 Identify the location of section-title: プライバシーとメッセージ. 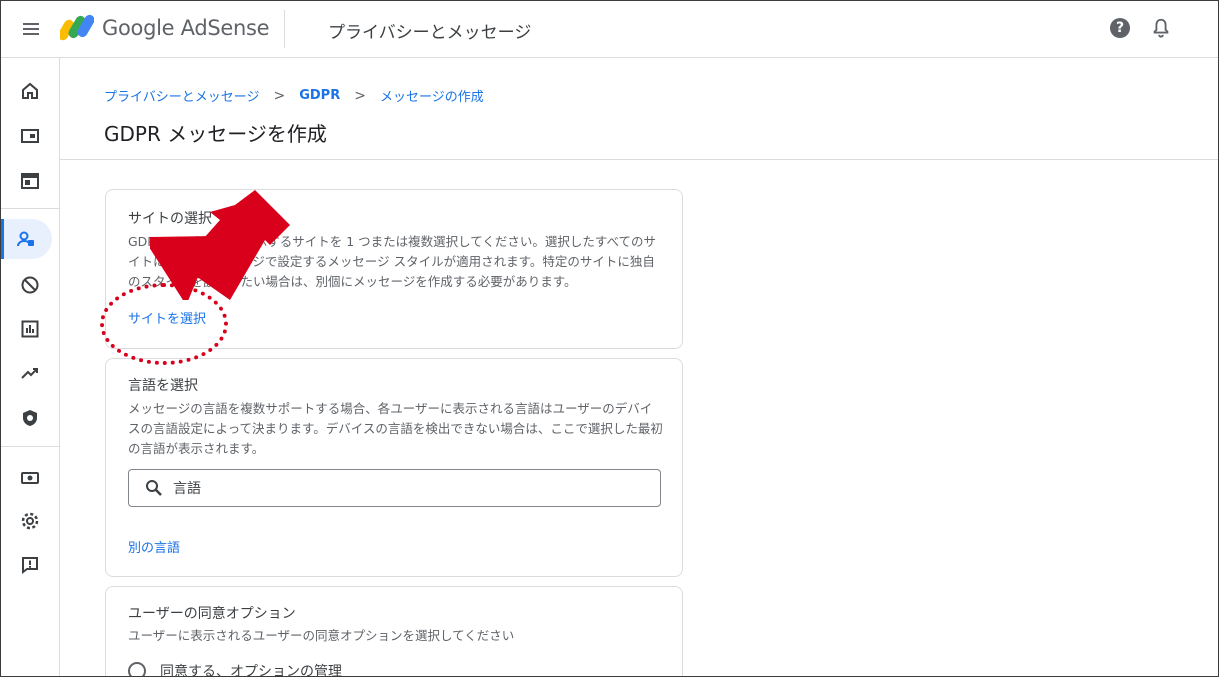
(430, 33).